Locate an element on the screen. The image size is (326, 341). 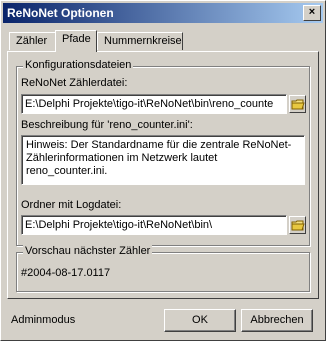
cancel-button: Abbrechen is located at coordinates (277, 320).